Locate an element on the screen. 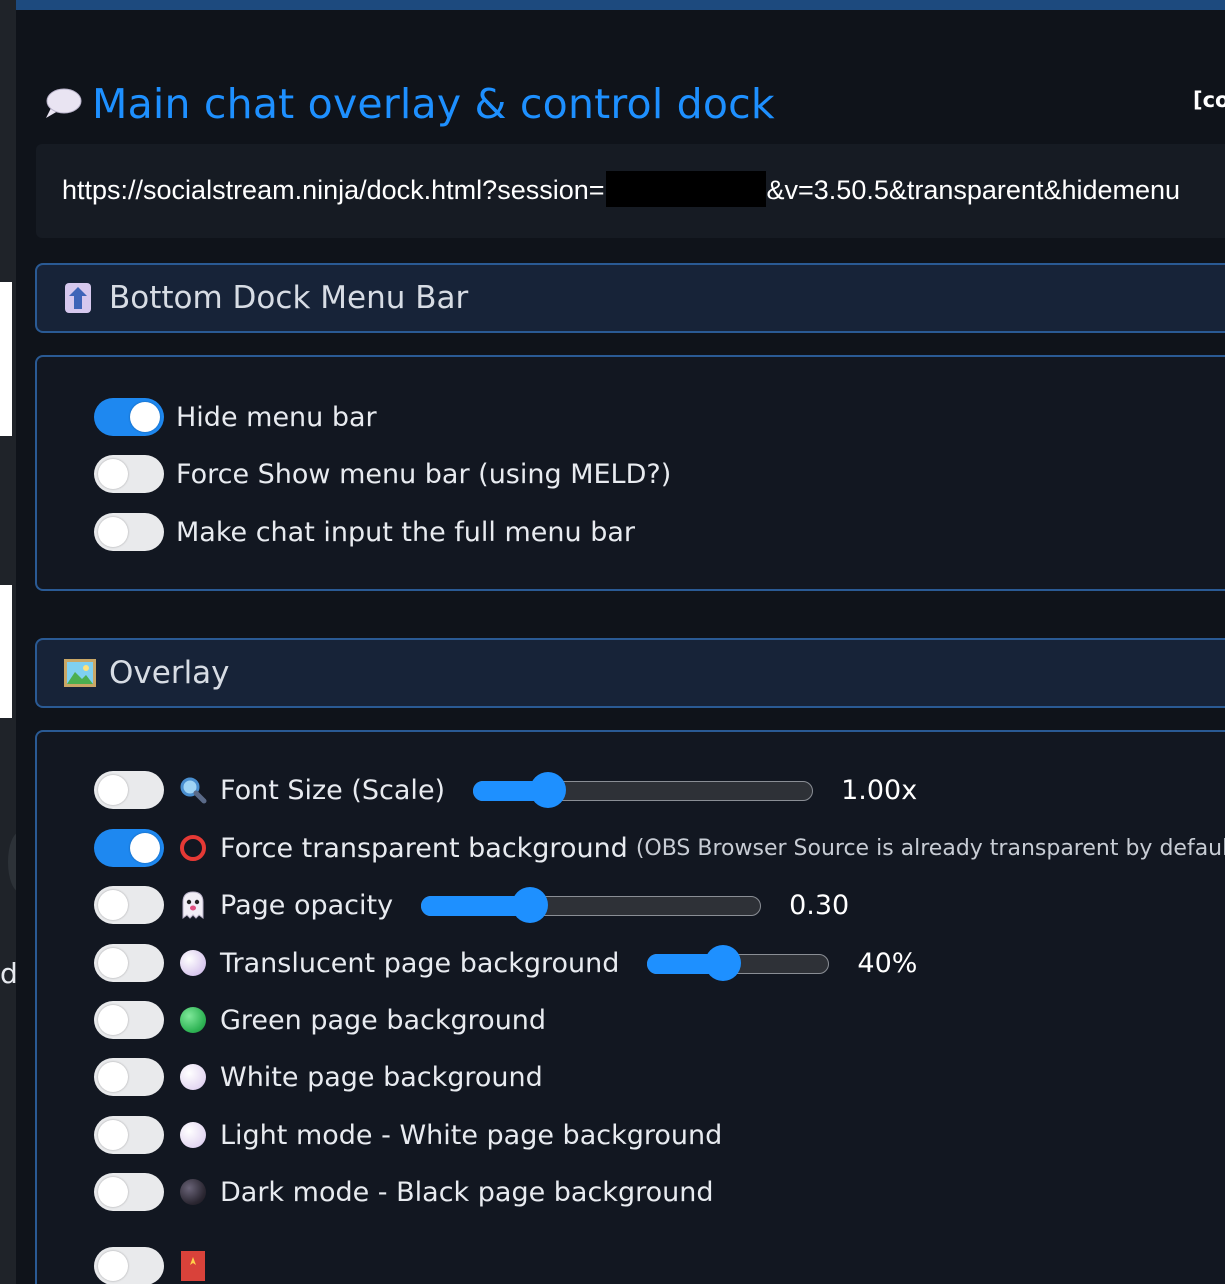 Image resolution: width=1225 pixels, height=1284 pixels. option-label: Dark mode - Black page background is located at coordinates (467, 1192).